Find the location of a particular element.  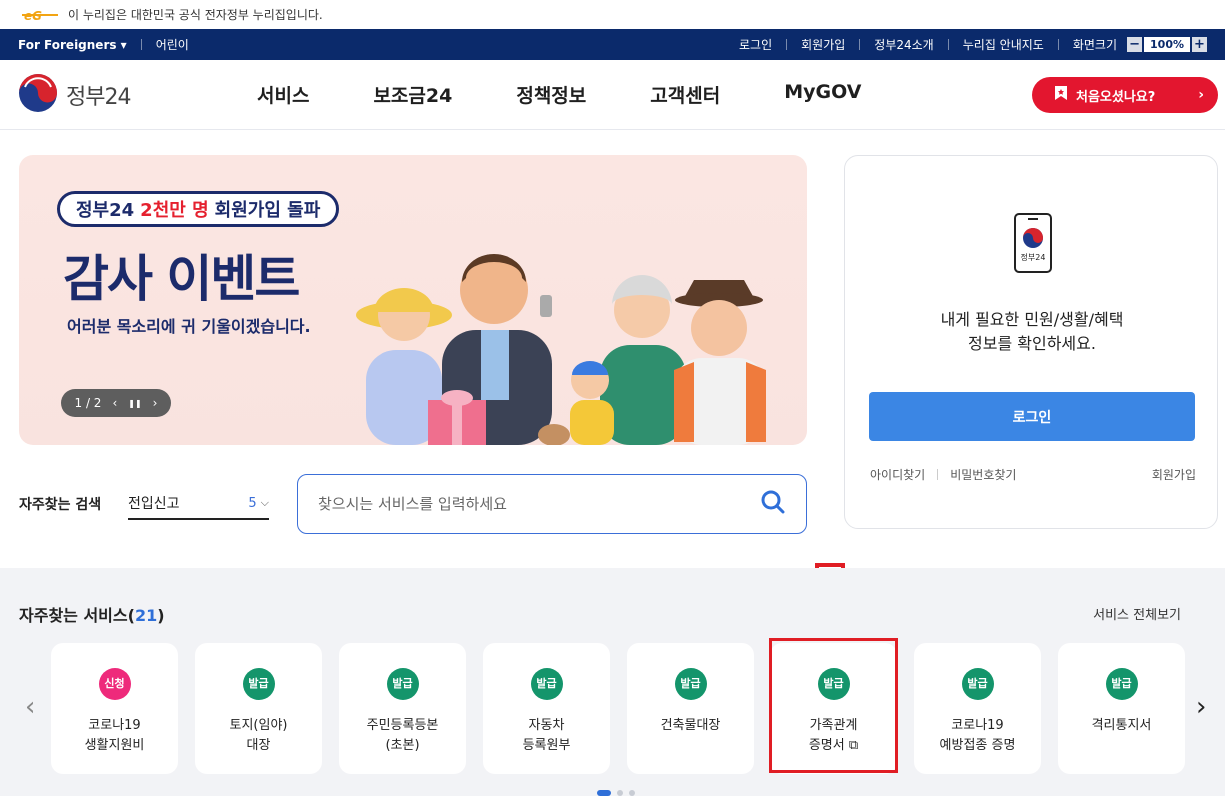

nav-customer-center: 고객센터 is located at coordinates (685, 94).